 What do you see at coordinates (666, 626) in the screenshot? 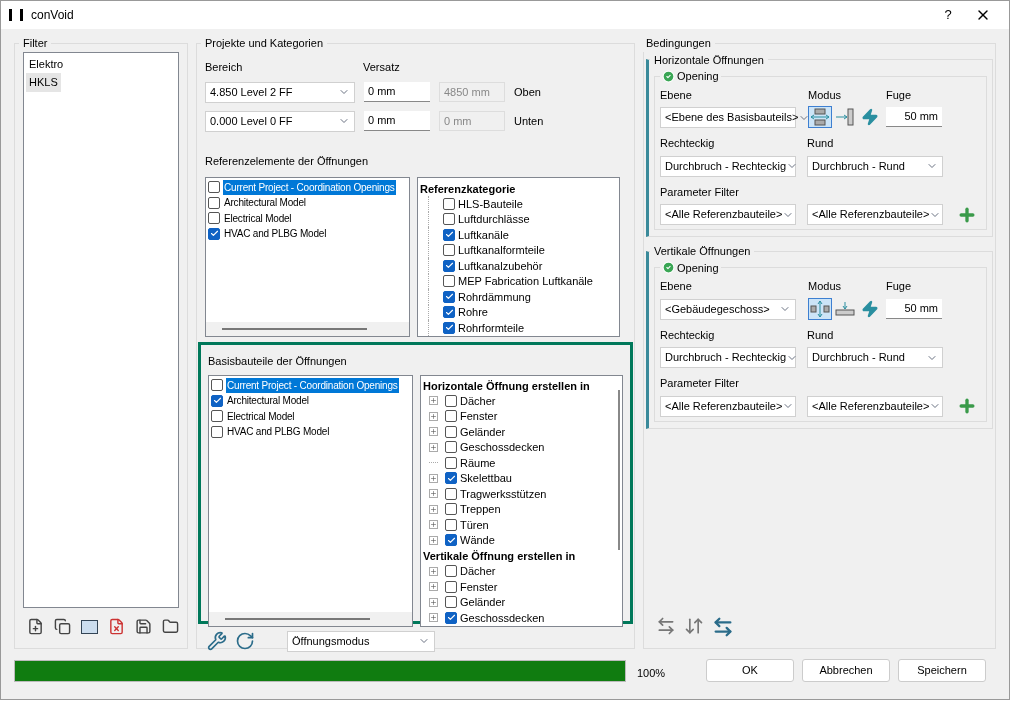
I see `horizontal-swap-icon` at bounding box center [666, 626].